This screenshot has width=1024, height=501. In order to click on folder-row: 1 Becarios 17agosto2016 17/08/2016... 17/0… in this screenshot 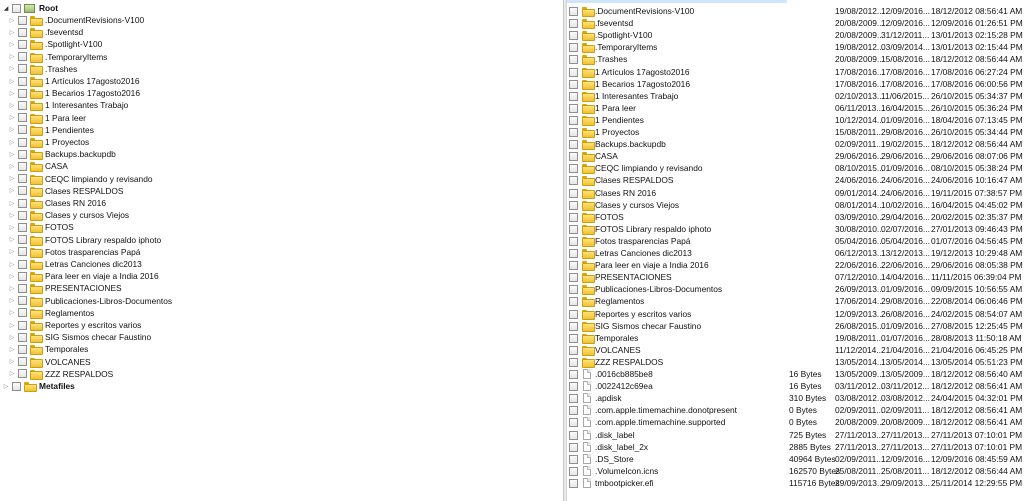, I will do `click(795, 84)`.